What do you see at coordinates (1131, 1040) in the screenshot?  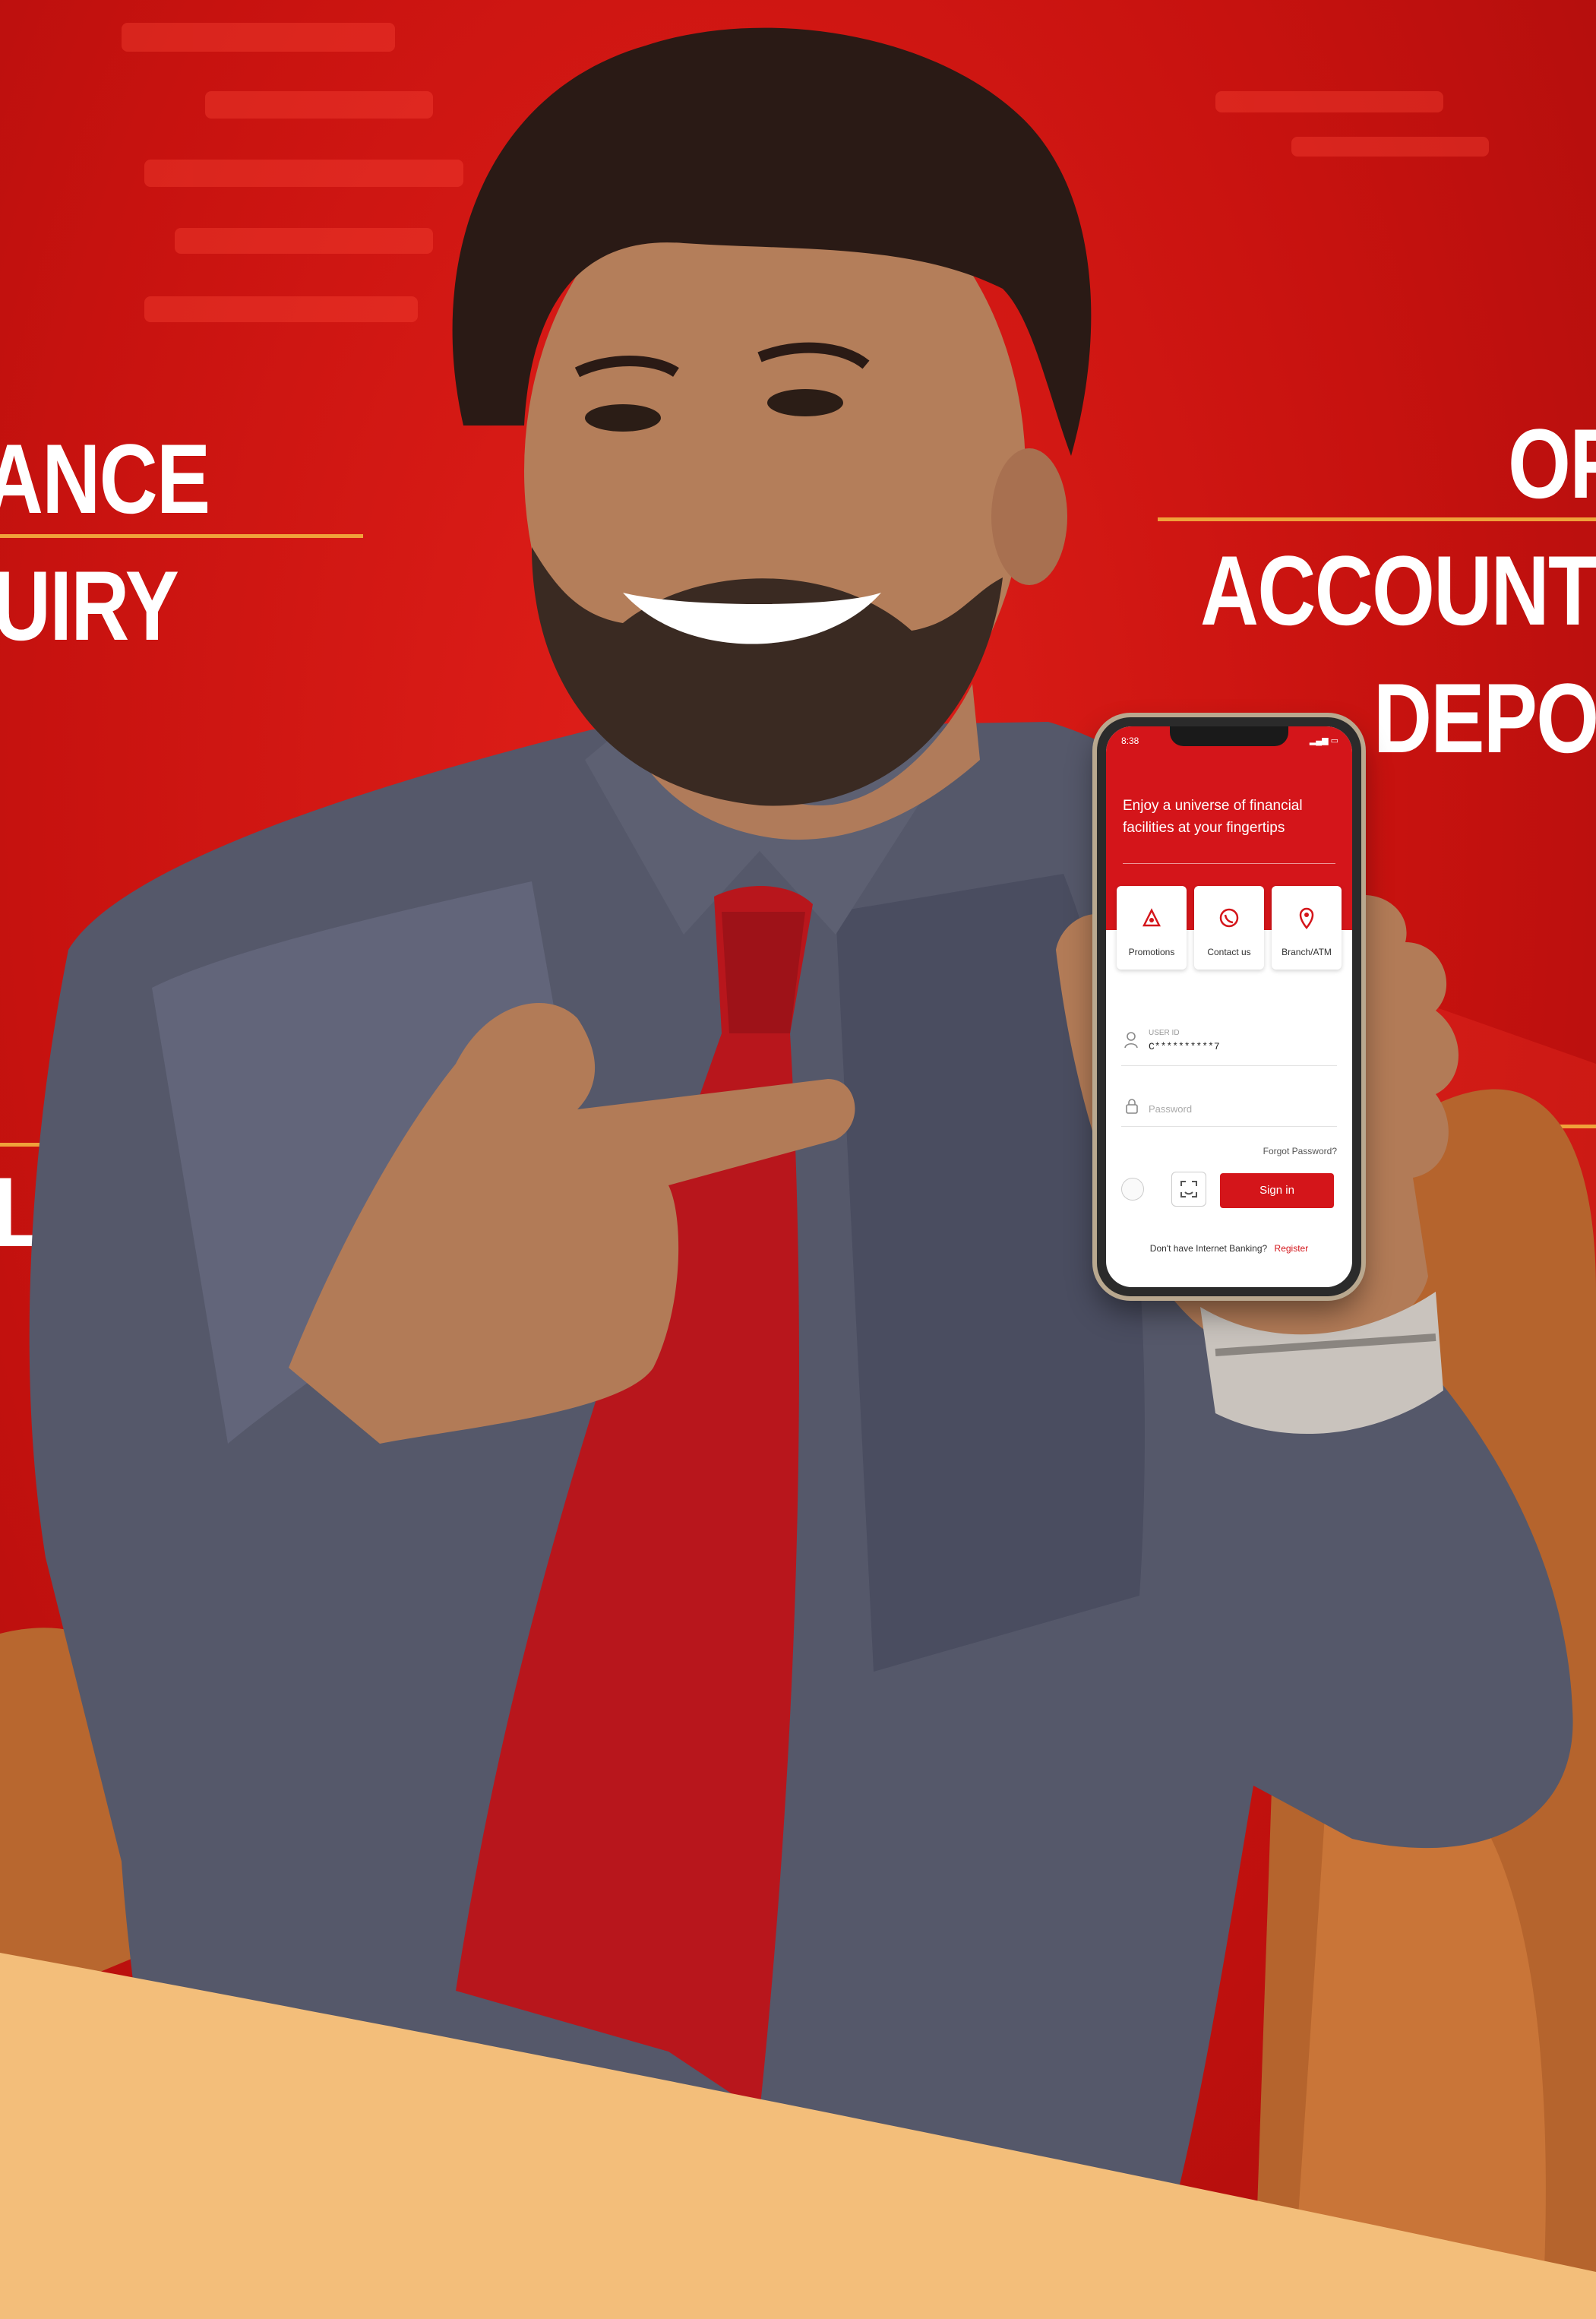 I see `user-icon` at bounding box center [1131, 1040].